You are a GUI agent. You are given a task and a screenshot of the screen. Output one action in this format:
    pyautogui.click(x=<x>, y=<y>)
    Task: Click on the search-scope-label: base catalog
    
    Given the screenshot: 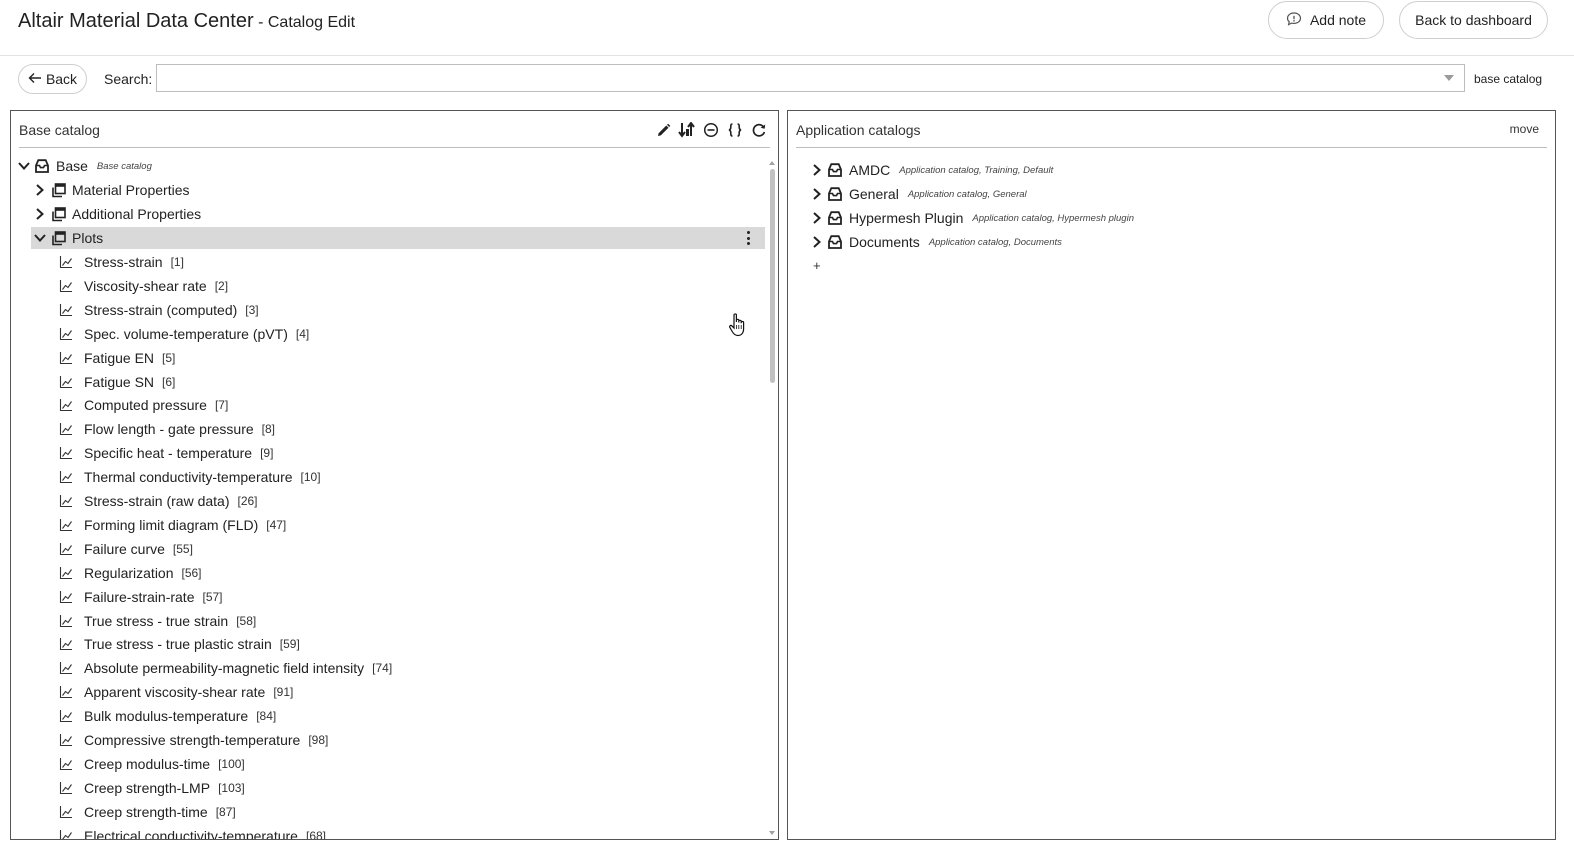 What is the action you would take?
    pyautogui.click(x=1508, y=79)
    